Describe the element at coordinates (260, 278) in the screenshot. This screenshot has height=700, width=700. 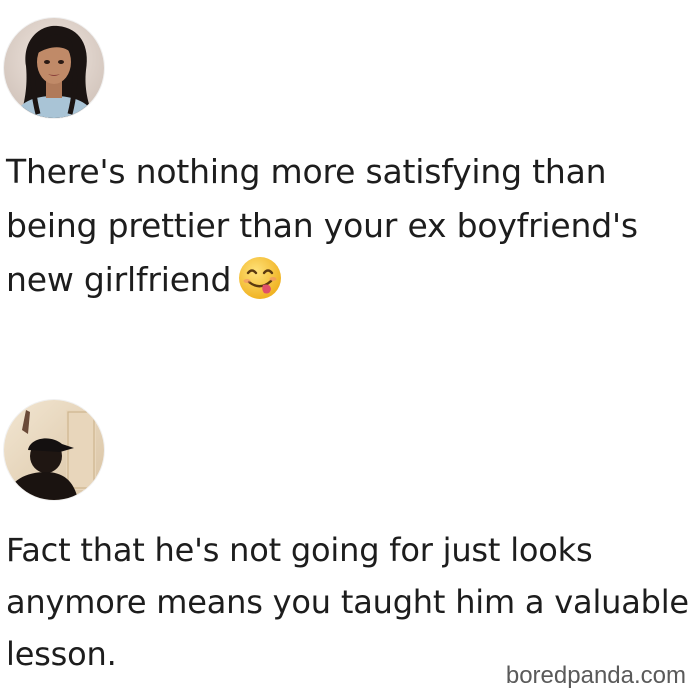
I see `face-savoring-food-icon` at that location.